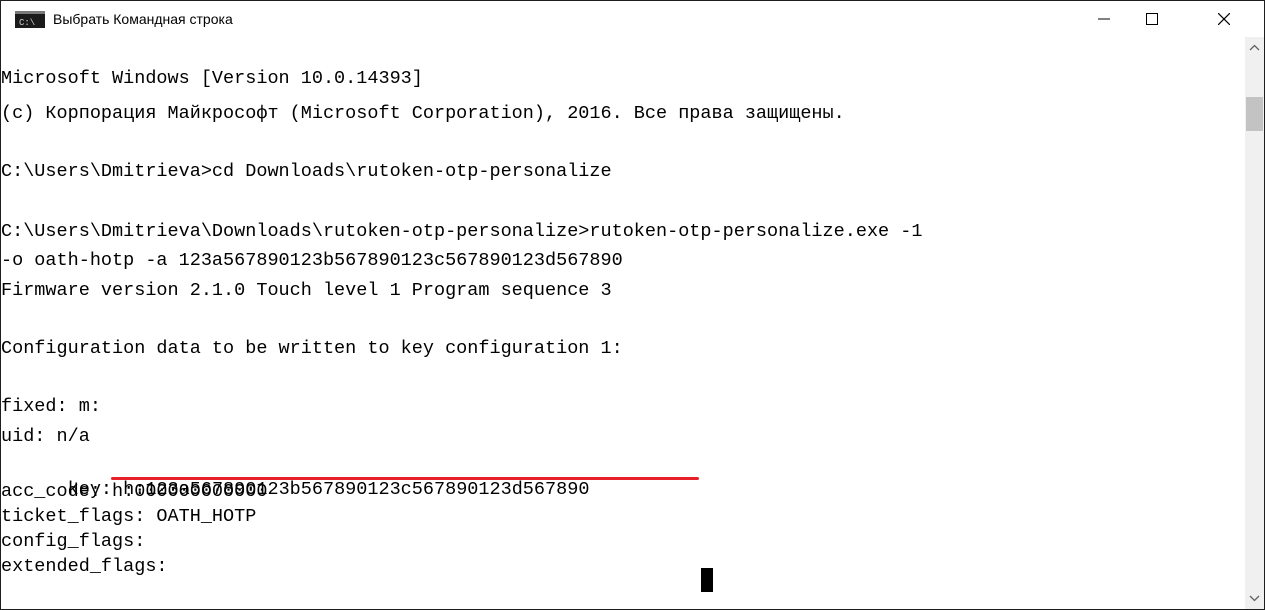  Describe the element at coordinates (27, 23) in the screenshot. I see `cmd-icon-text: C:\` at that location.